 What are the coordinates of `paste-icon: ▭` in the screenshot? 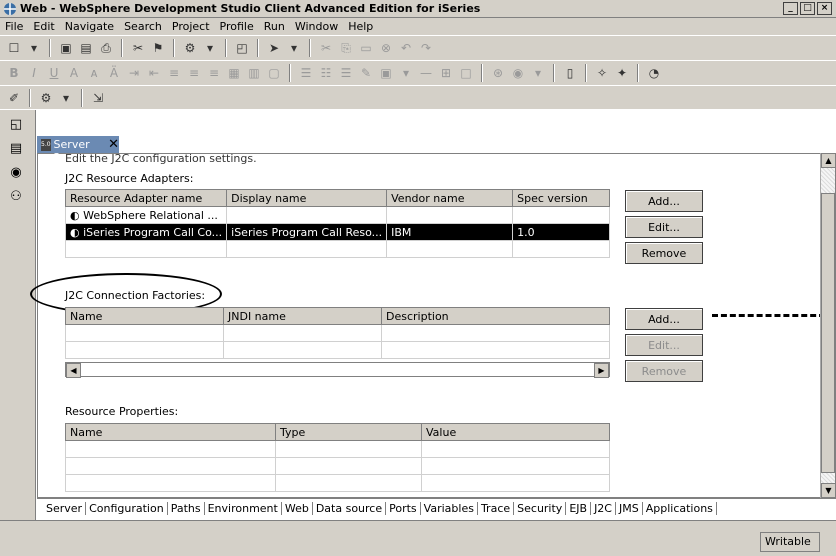 It's located at (366, 48).